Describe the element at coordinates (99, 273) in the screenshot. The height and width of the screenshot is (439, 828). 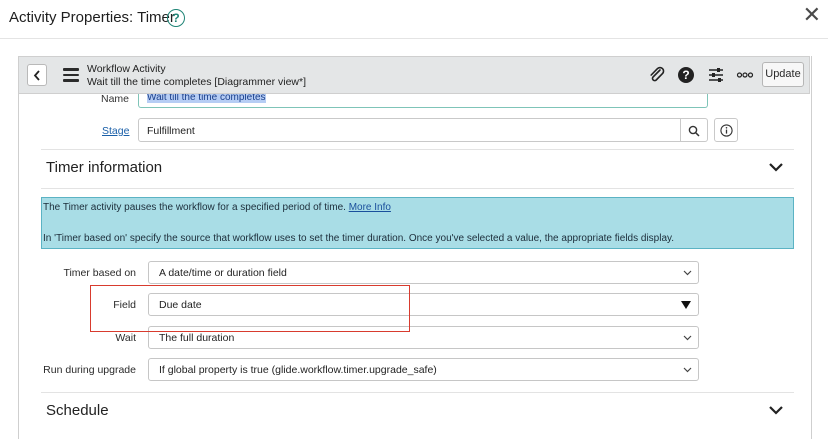
I see `timer-based-on-label: Timer based on` at that location.